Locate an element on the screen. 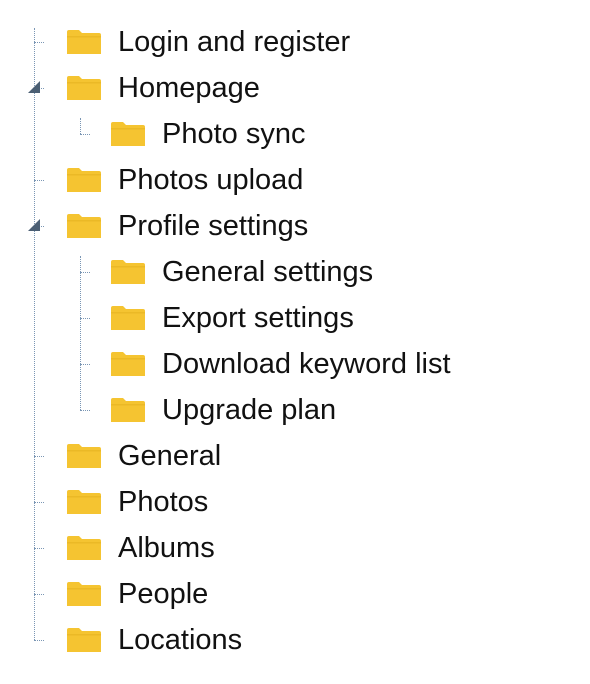  tree-node-label: Homepage is located at coordinates (189, 87).